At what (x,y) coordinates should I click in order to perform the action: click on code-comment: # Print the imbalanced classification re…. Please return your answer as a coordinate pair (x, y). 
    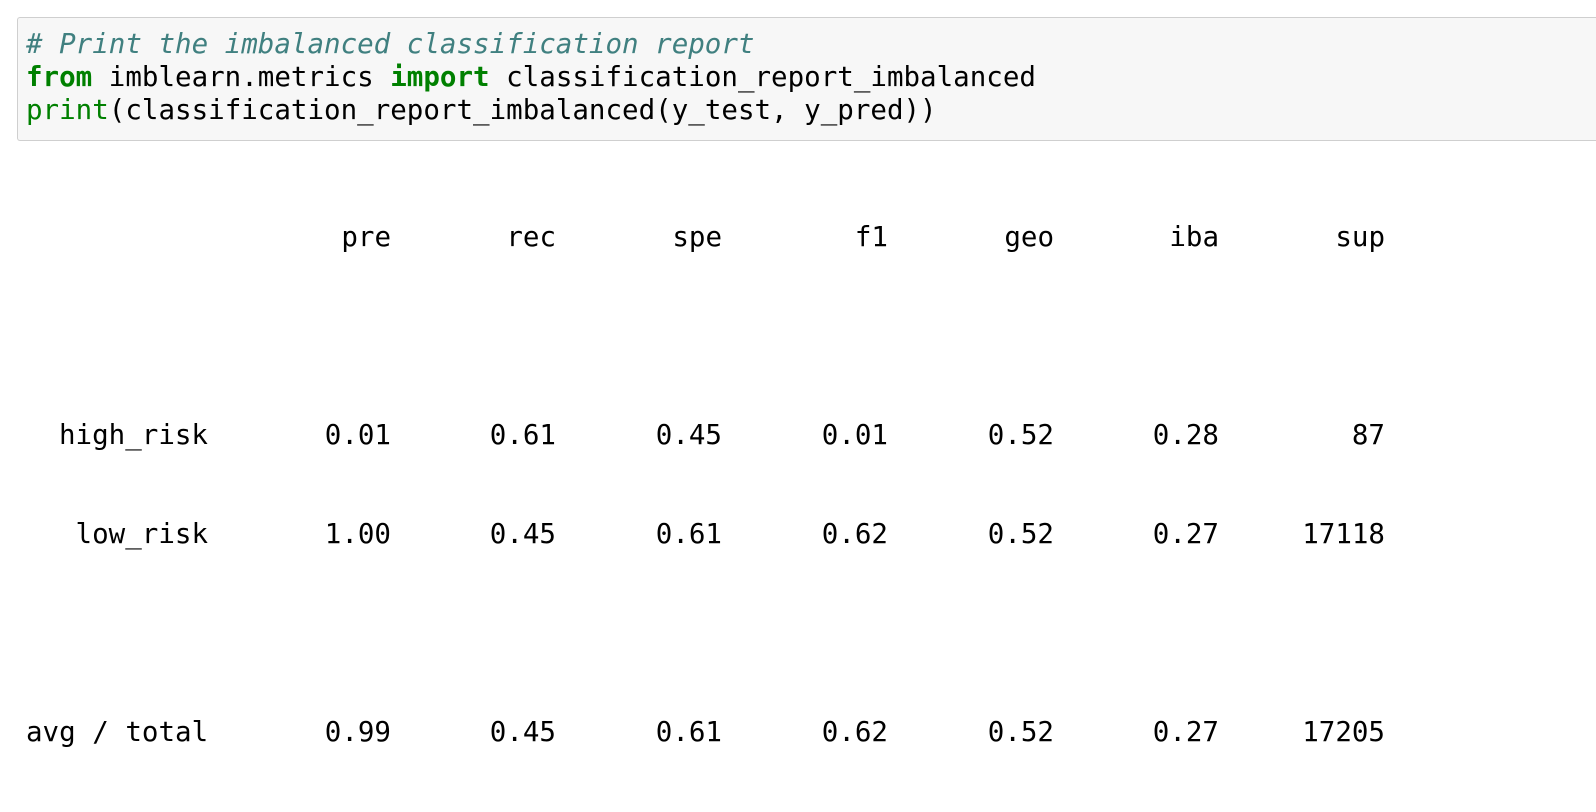
    Looking at the image, I should click on (390, 44).